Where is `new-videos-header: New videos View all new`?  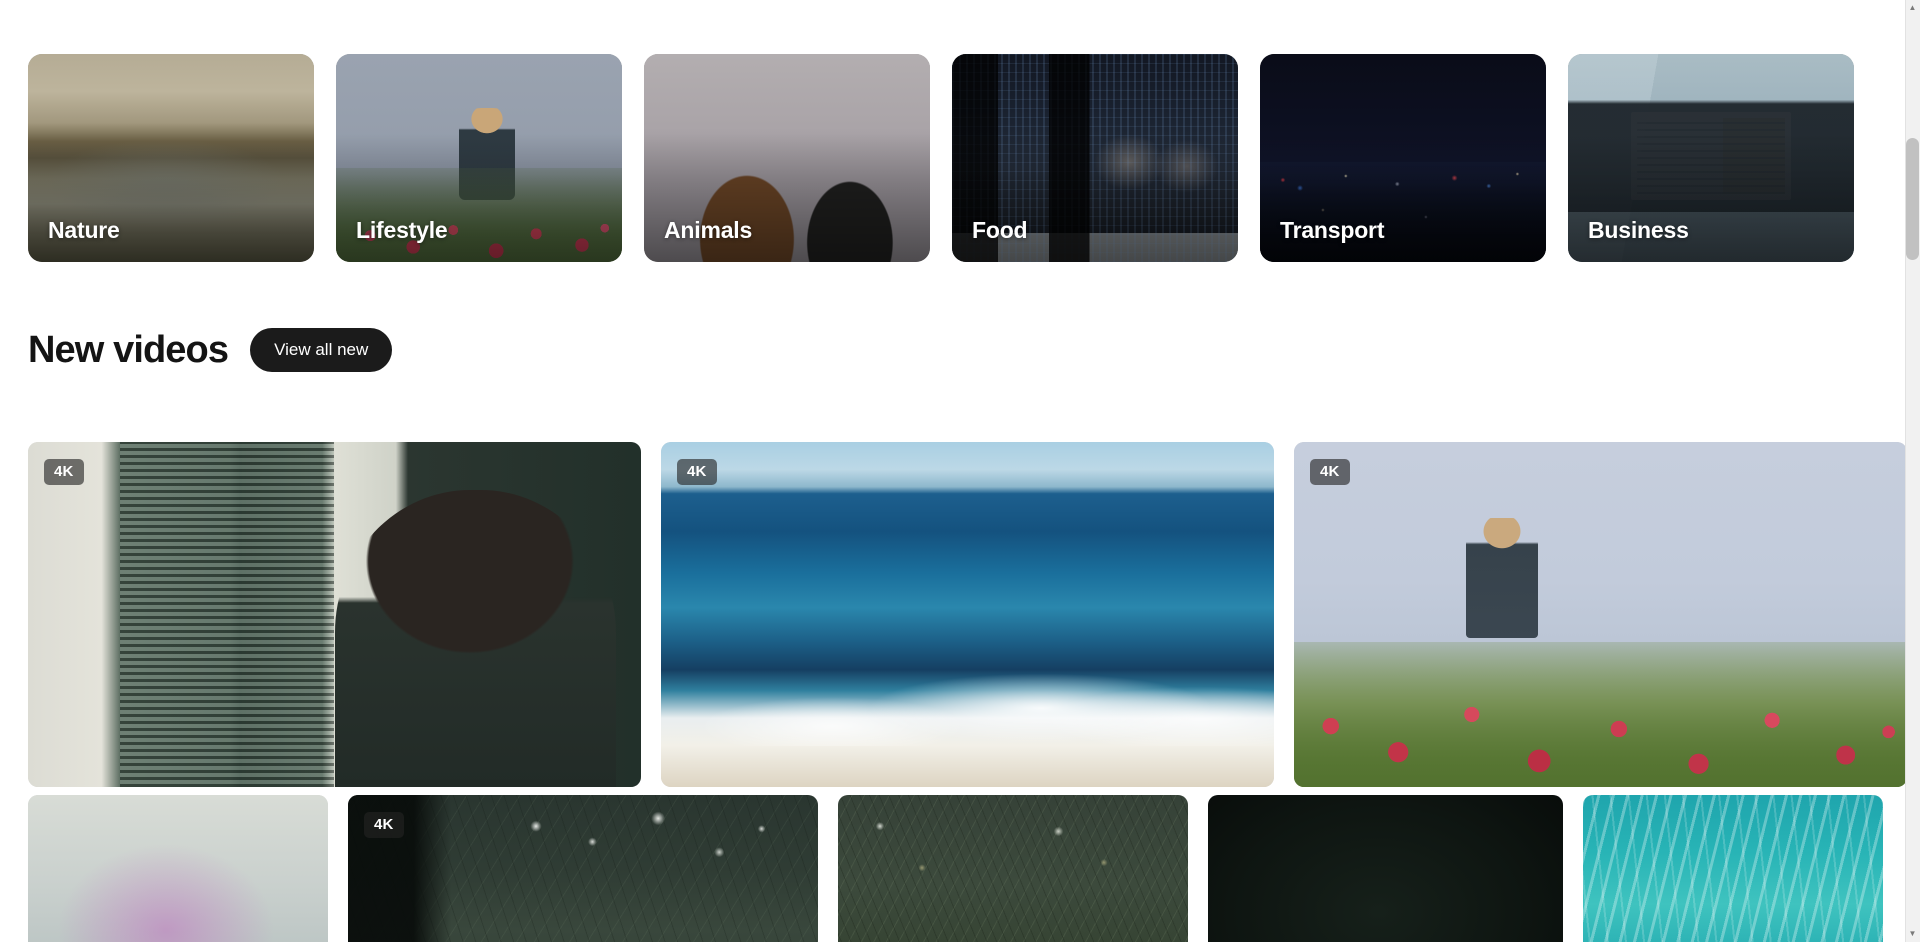 new-videos-header: New videos View all new is located at coordinates (210, 350).